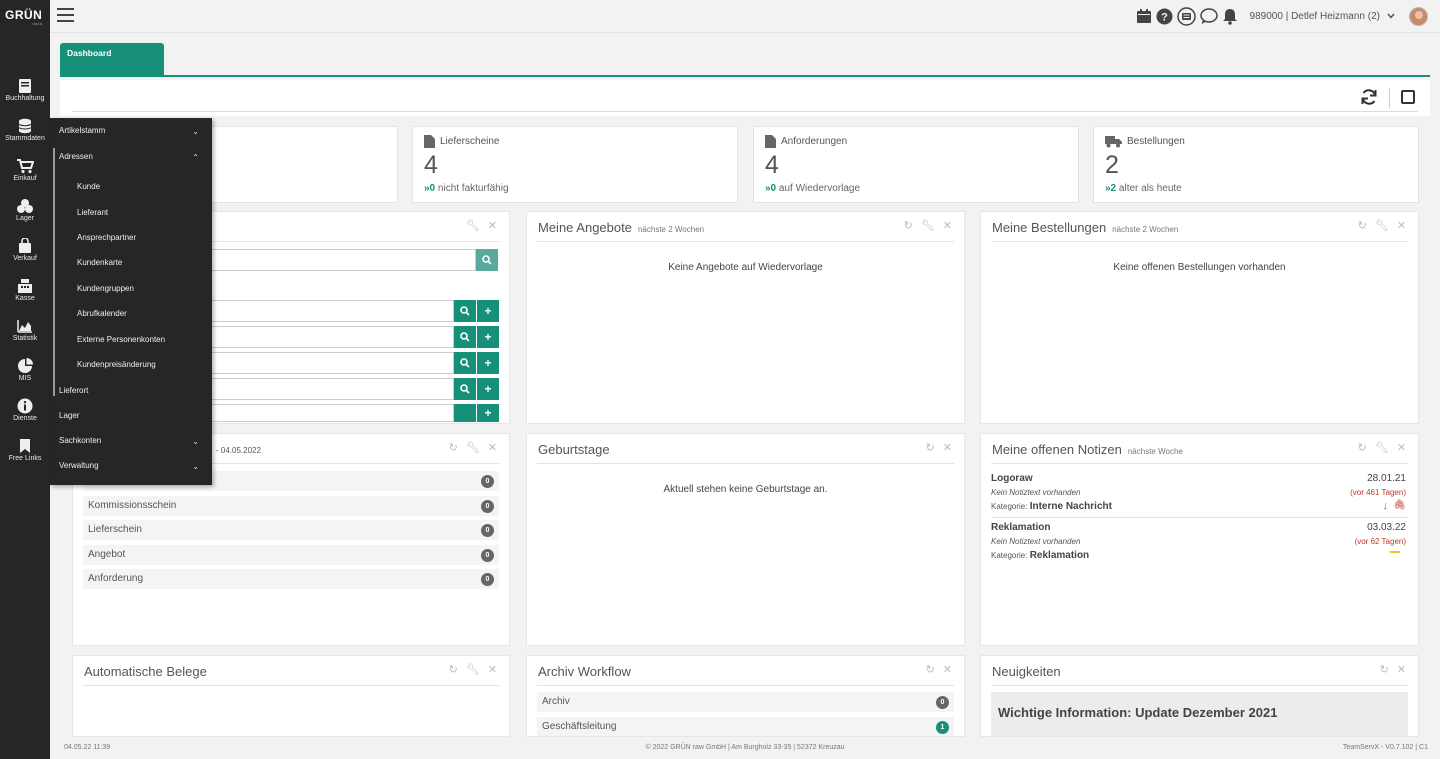 Image resolution: width=1440 pixels, height=759 pixels. Describe the element at coordinates (130, 394) in the screenshot. I see `menu-item-lieferort: Lieferort` at that location.